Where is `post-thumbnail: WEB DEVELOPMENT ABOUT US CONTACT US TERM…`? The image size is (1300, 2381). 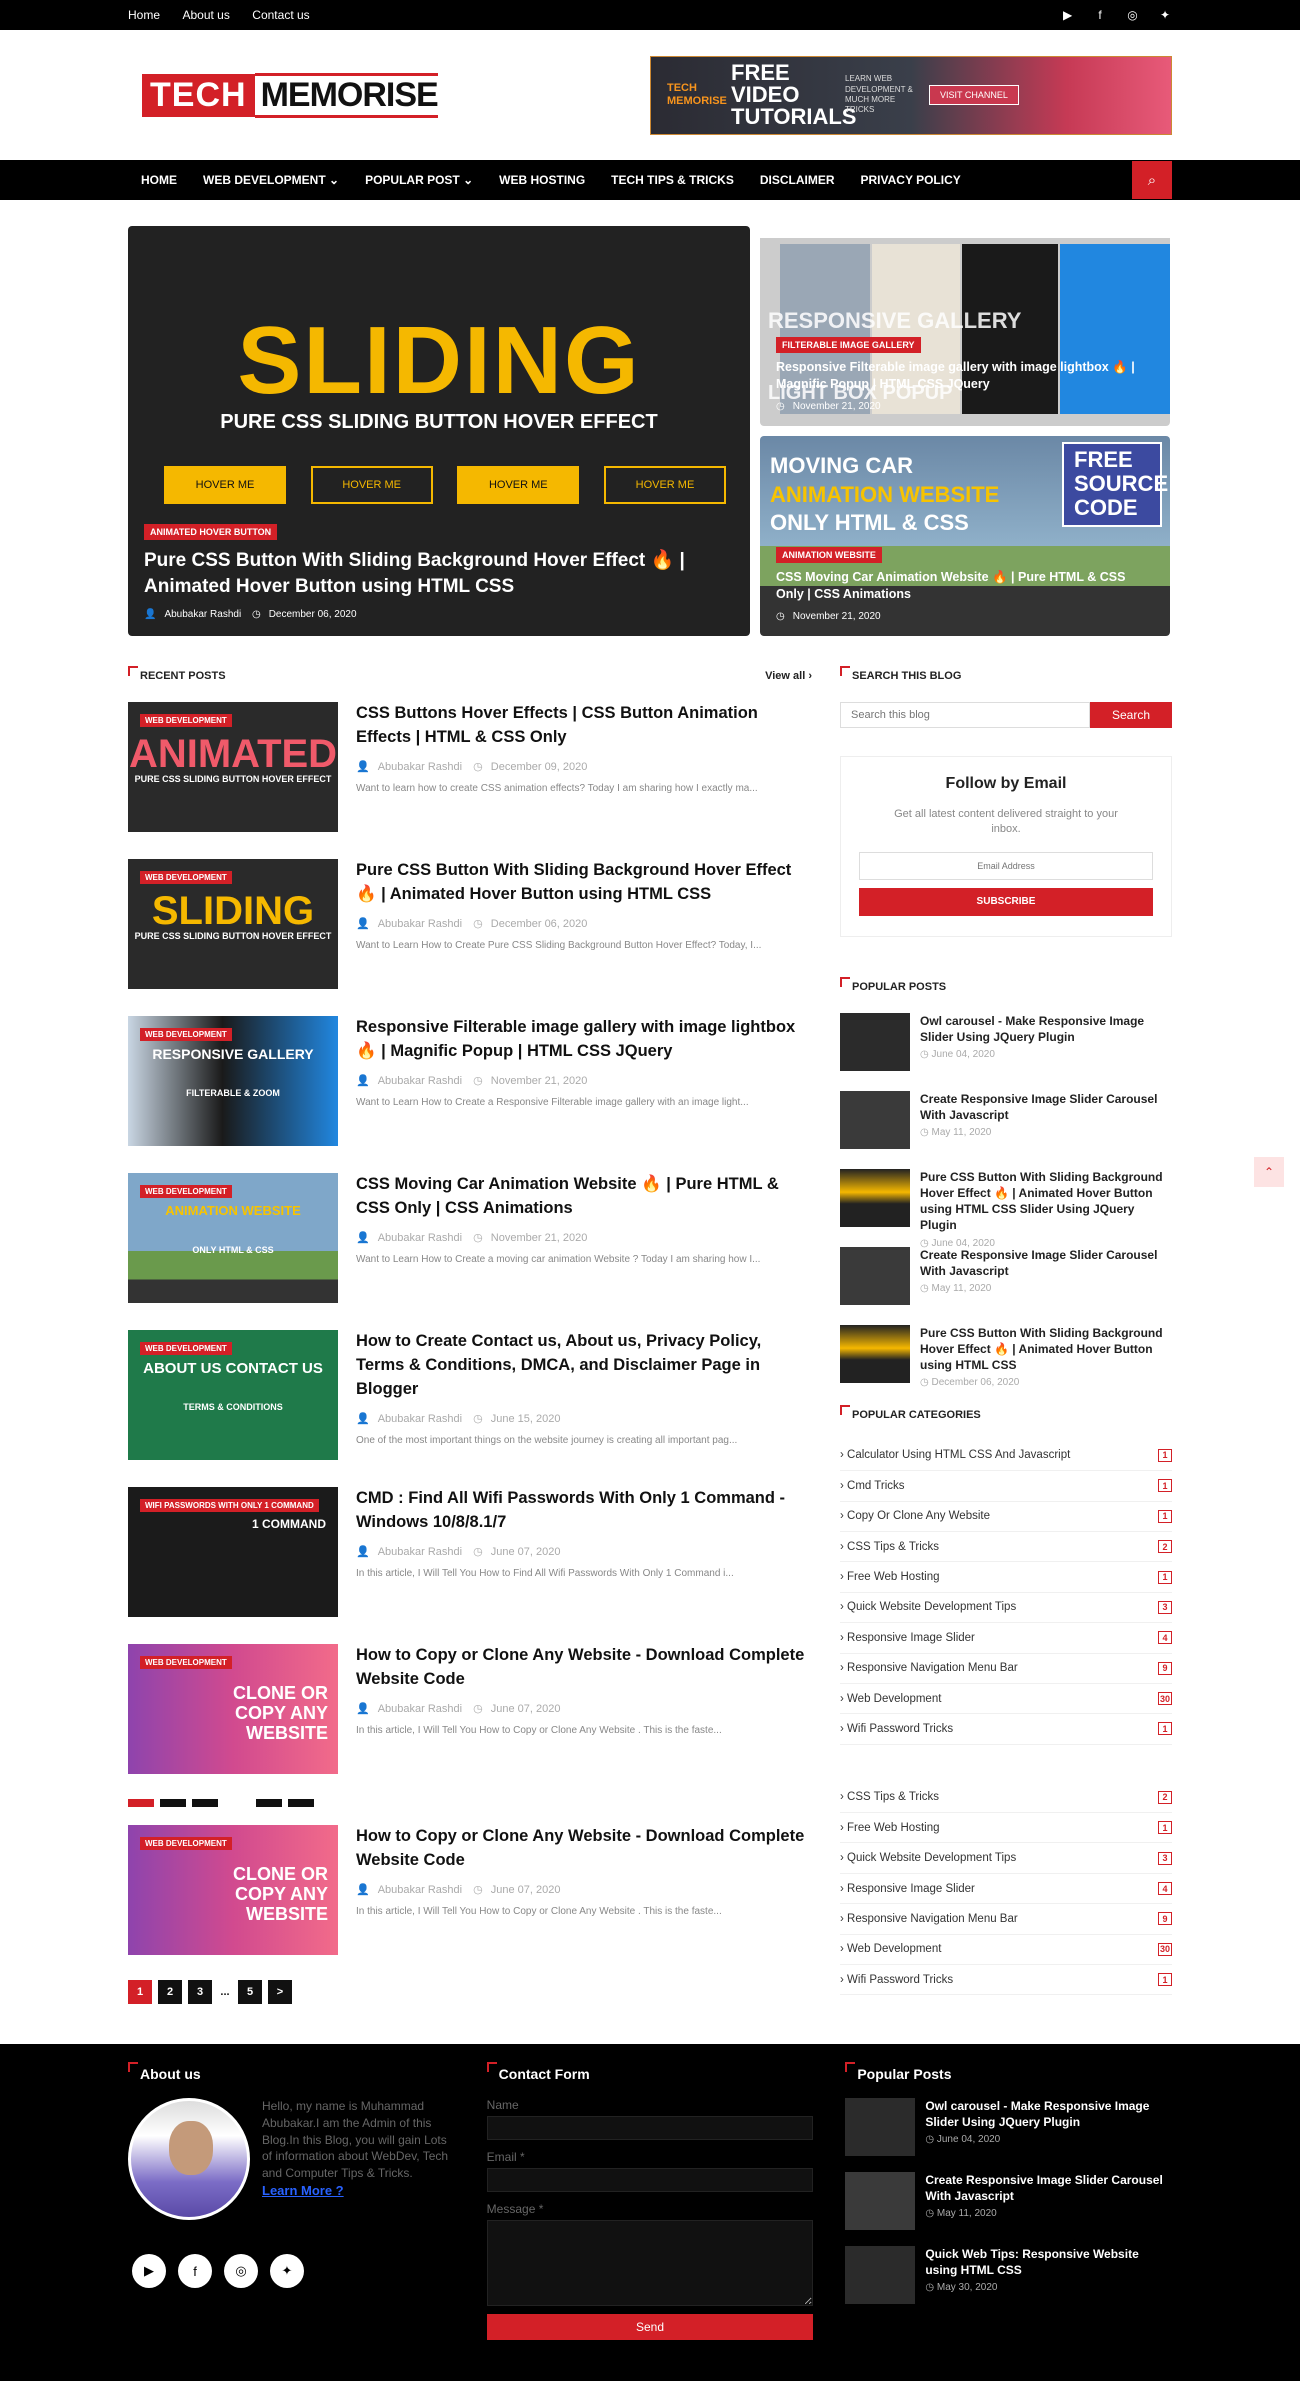
post-thumbnail: WEB DEVELOPMENT ABOUT US CONTACT US TERM… is located at coordinates (233, 1395).